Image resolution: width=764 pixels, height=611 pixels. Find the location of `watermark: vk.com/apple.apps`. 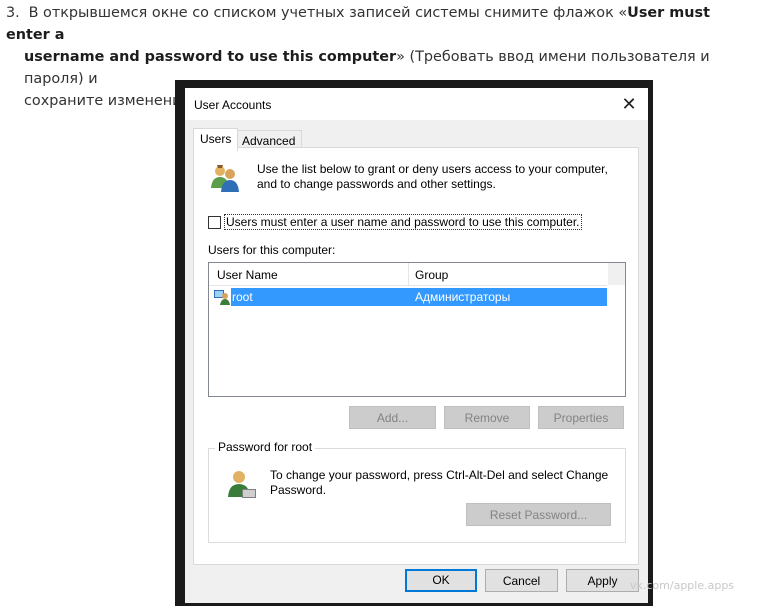

watermark: vk.com/apple.apps is located at coordinates (682, 585).